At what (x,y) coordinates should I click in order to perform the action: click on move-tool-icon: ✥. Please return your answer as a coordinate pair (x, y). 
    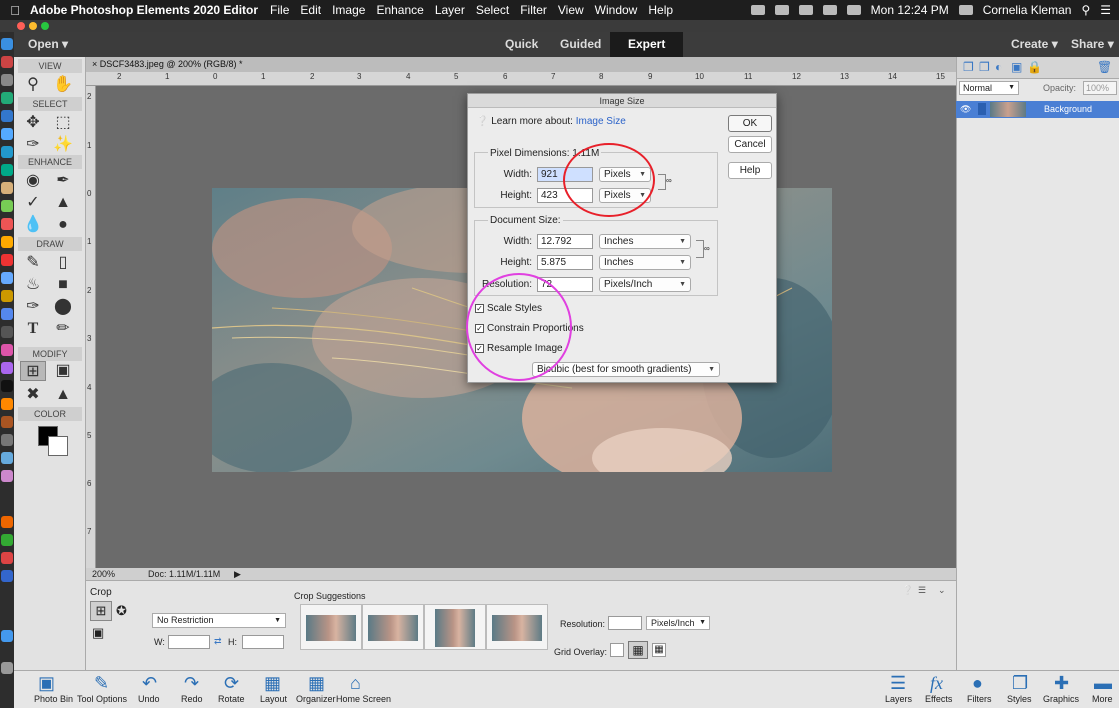
    Looking at the image, I should click on (33, 123).